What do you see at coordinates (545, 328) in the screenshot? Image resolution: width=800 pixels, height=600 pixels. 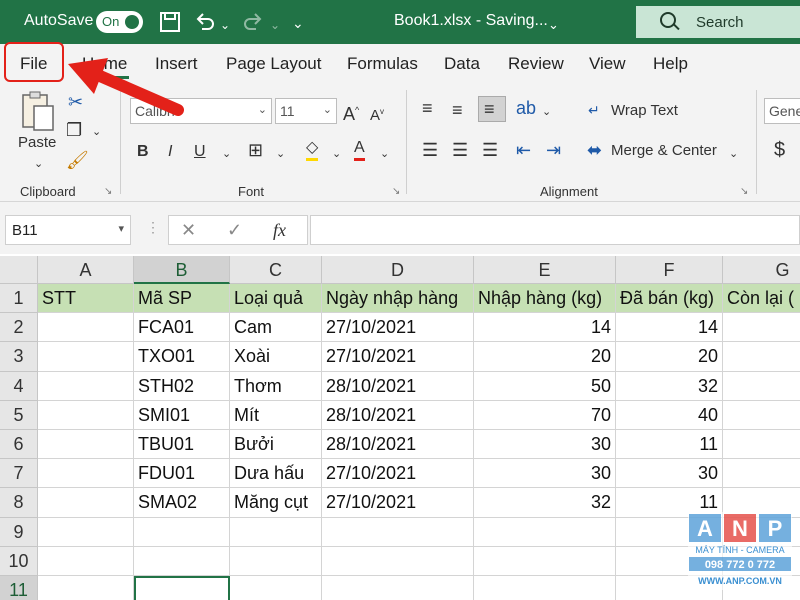 I see `sheet-cell: 14` at bounding box center [545, 328].